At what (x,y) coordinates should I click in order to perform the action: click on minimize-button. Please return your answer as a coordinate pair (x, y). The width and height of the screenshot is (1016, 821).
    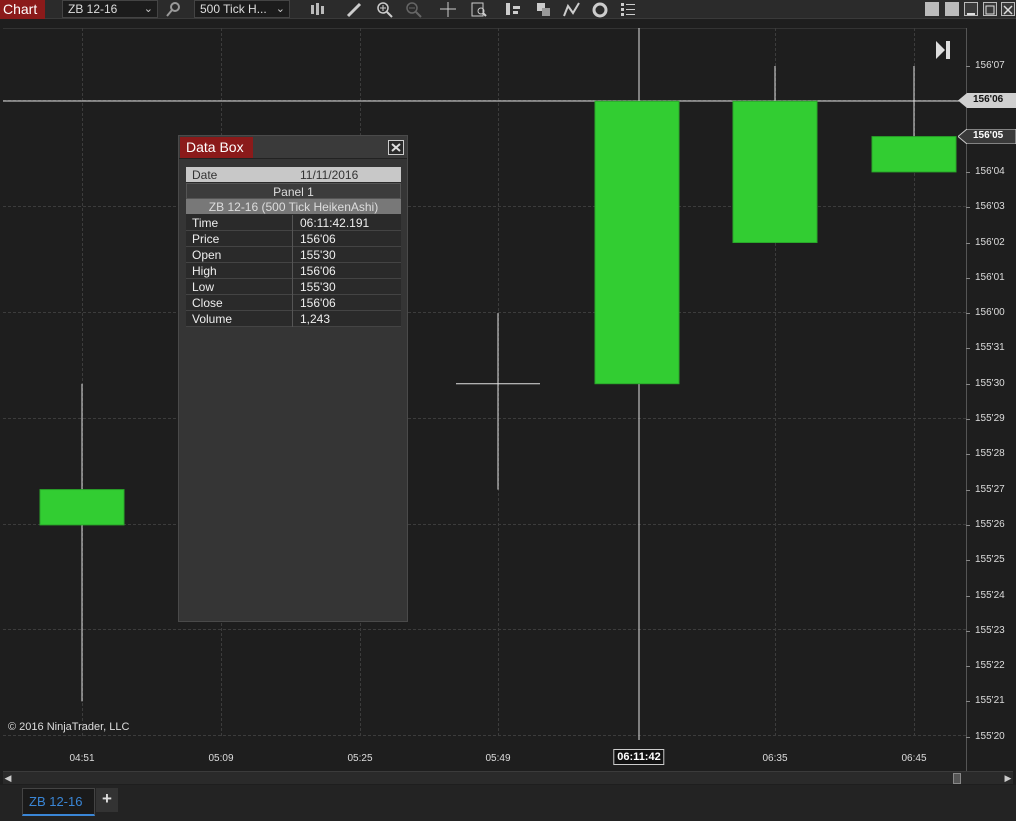
    Looking at the image, I should click on (971, 9).